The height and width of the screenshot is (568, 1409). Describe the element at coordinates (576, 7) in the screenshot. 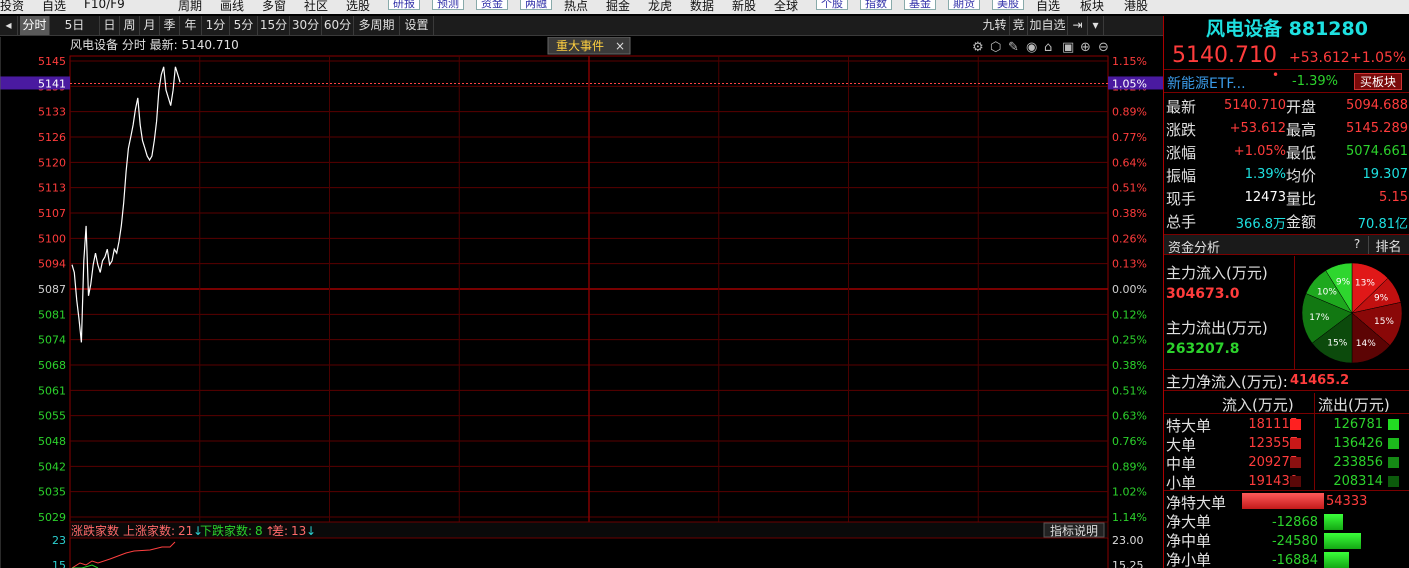

I see `top-menu-item: 热点` at that location.